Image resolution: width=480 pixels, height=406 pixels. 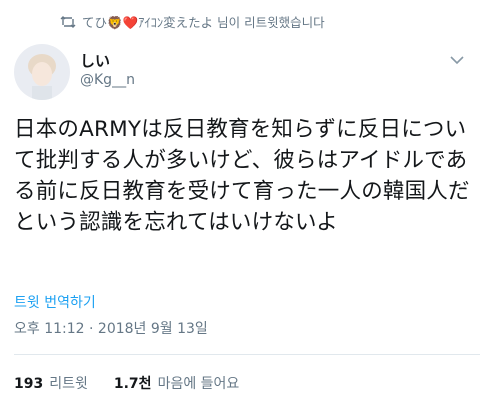 I want to click on tweet-timestamp: 오후 11:12 · 2018년 9월 13일, so click(x=111, y=329).